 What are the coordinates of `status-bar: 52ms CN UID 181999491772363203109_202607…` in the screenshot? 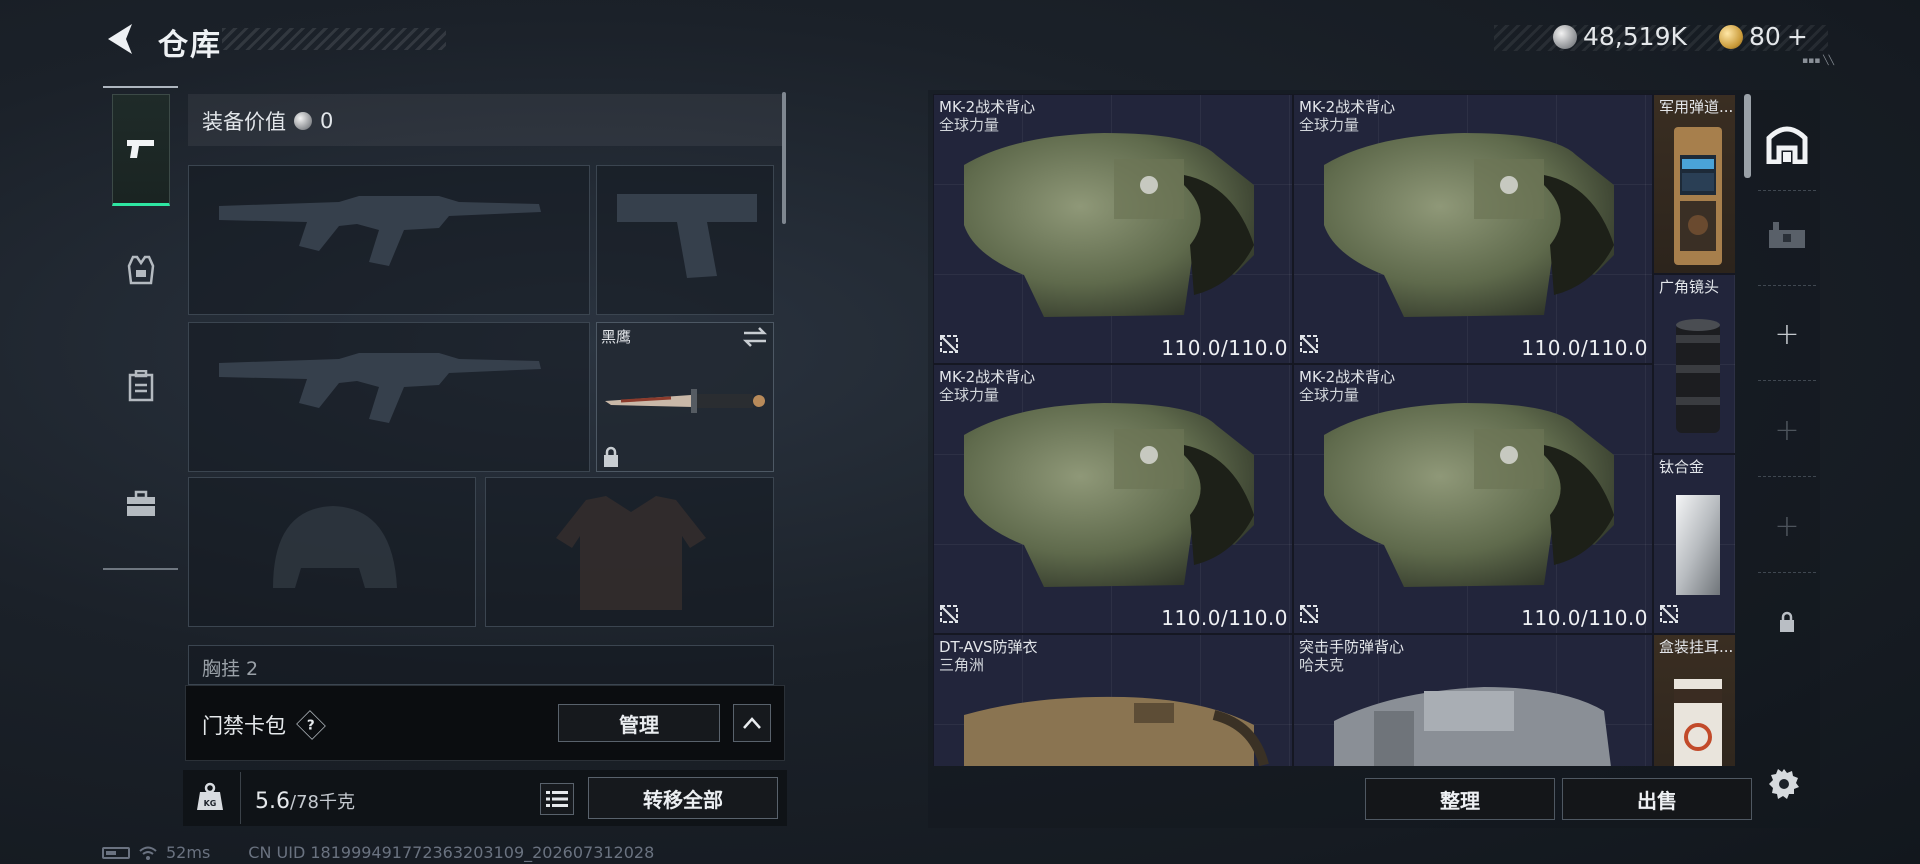 It's located at (378, 852).